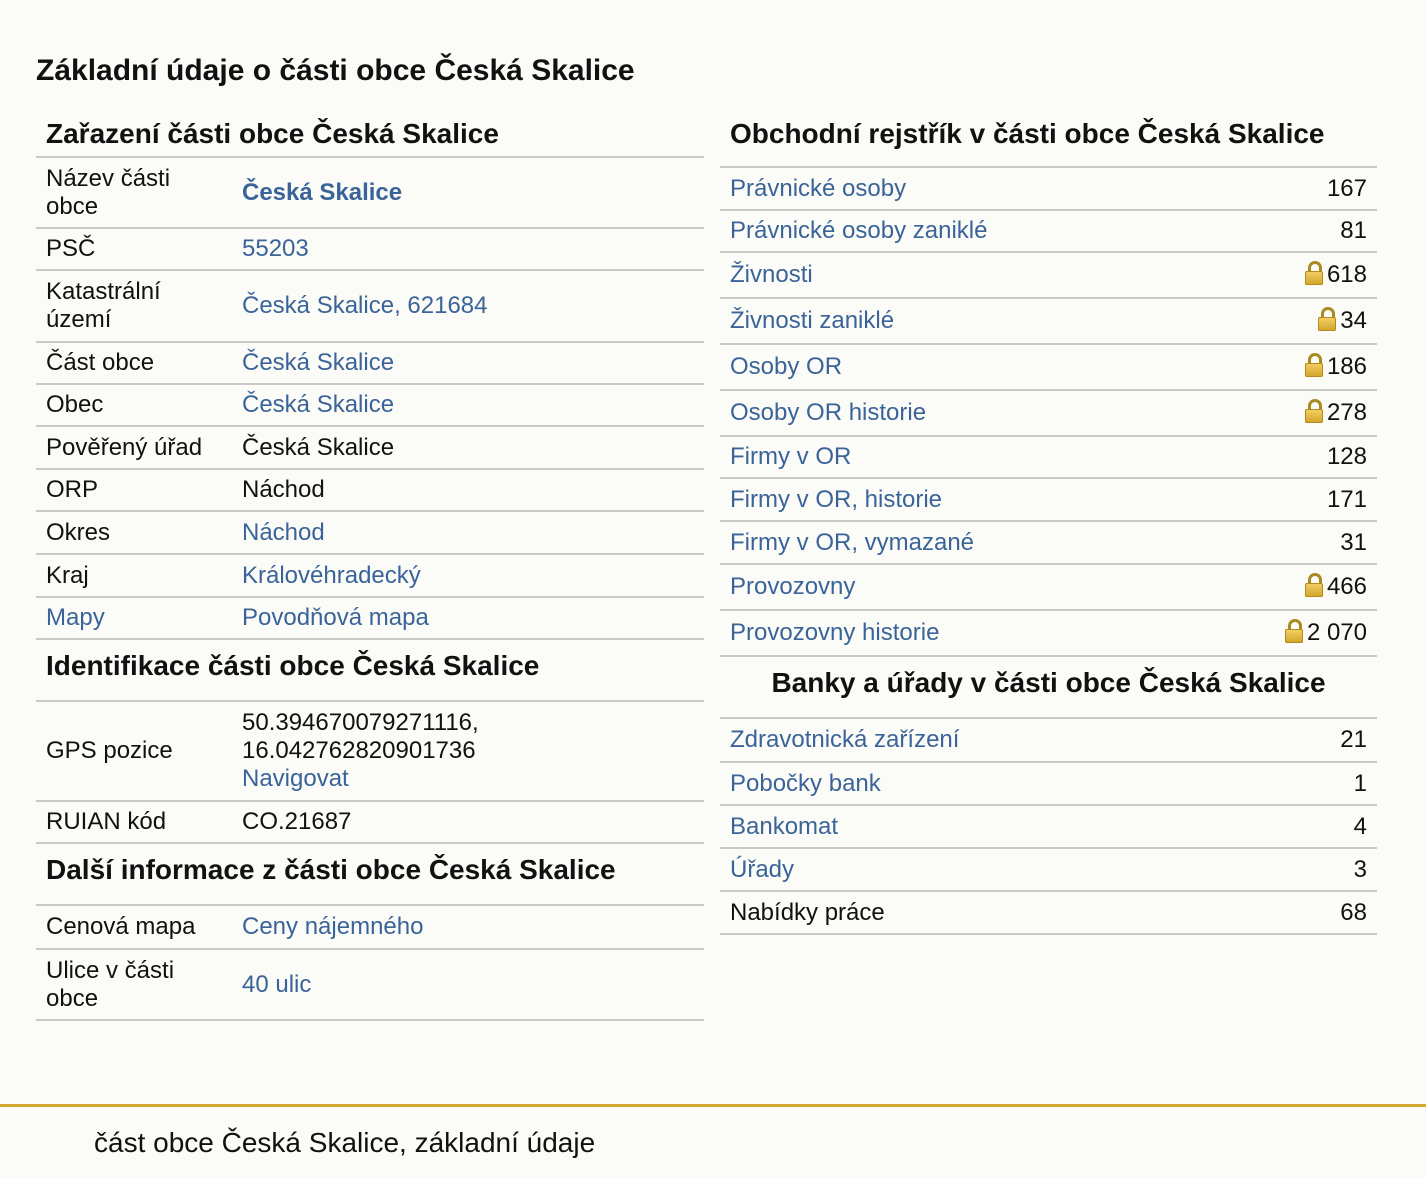 This screenshot has height=1178, width=1426. Describe the element at coordinates (1048, 870) in the screenshot. I see `table-row: Úřady 3` at that location.